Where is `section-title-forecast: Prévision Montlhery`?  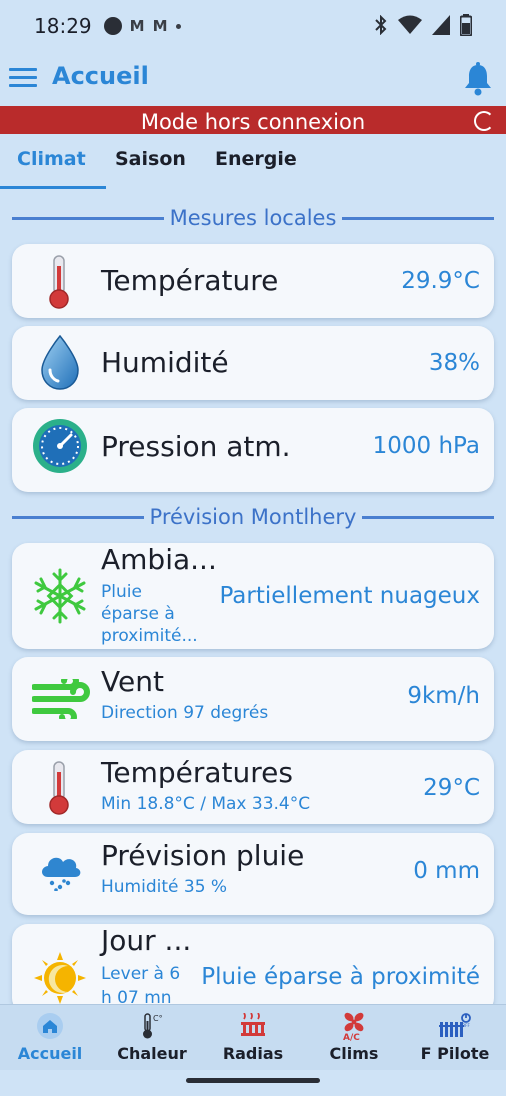
section-title-forecast: Prévision Montlhery is located at coordinates (253, 517).